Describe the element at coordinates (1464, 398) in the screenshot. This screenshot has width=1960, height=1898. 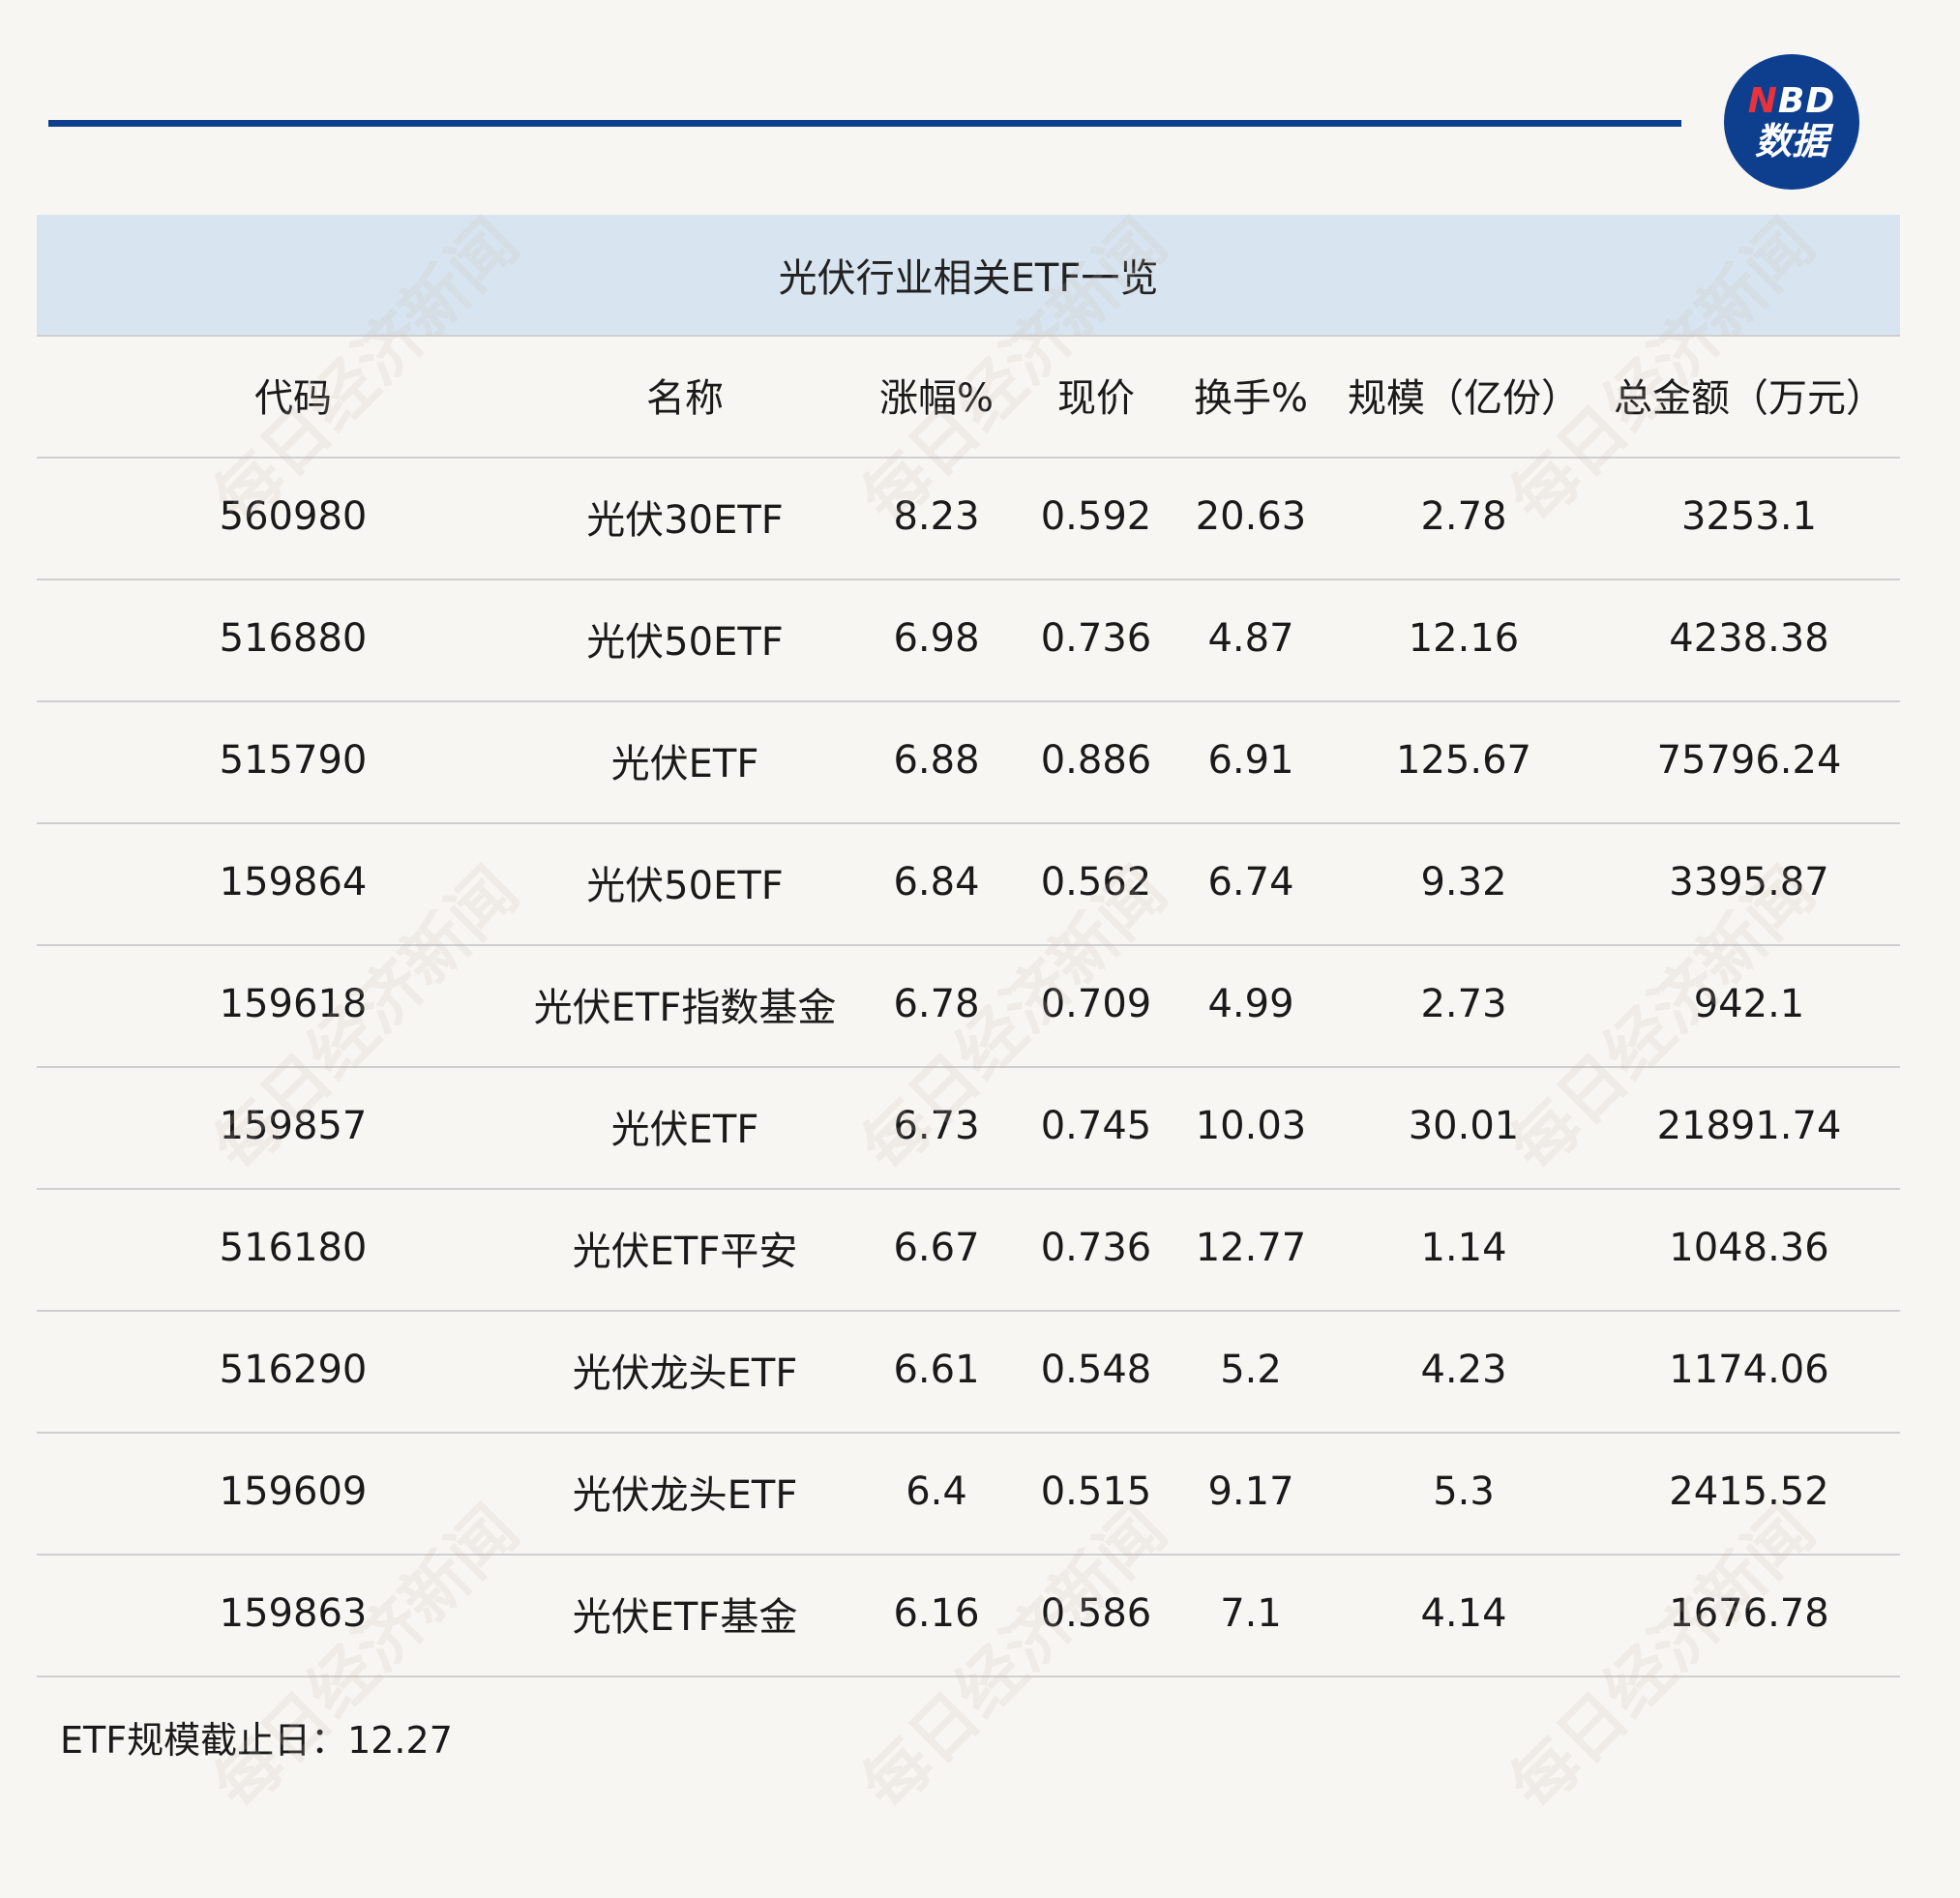
I see `column-header: 规模（亿份）` at that location.